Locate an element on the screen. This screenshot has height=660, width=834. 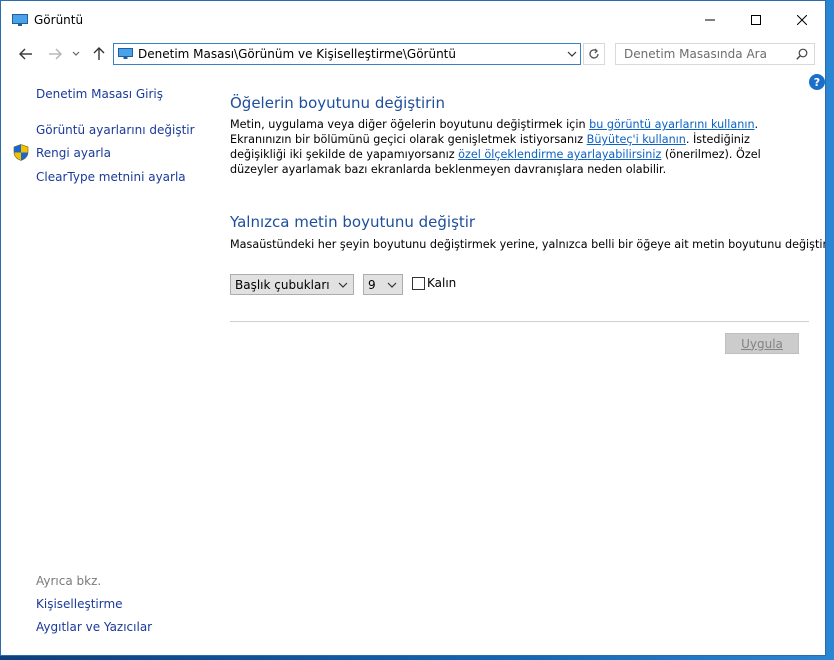
refresh-icon is located at coordinates (594, 53).